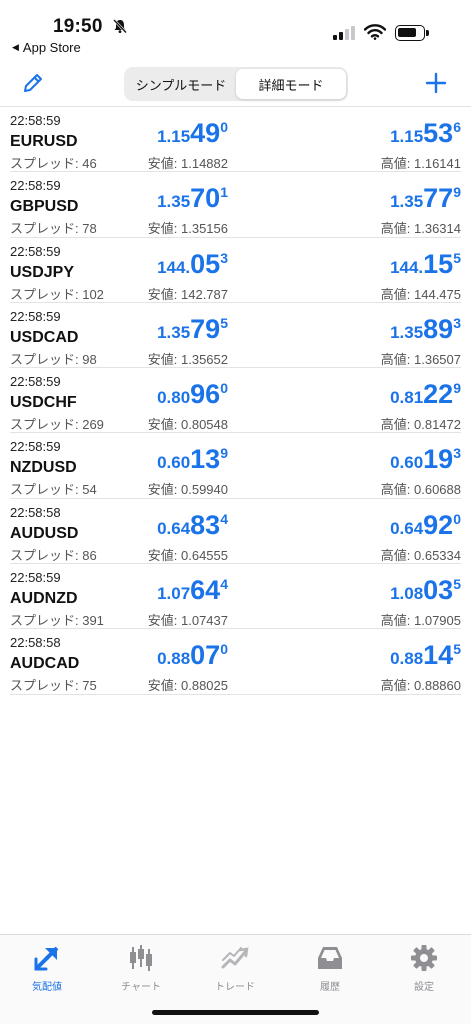  I want to click on tab-chart: チャート, so click(141, 965).